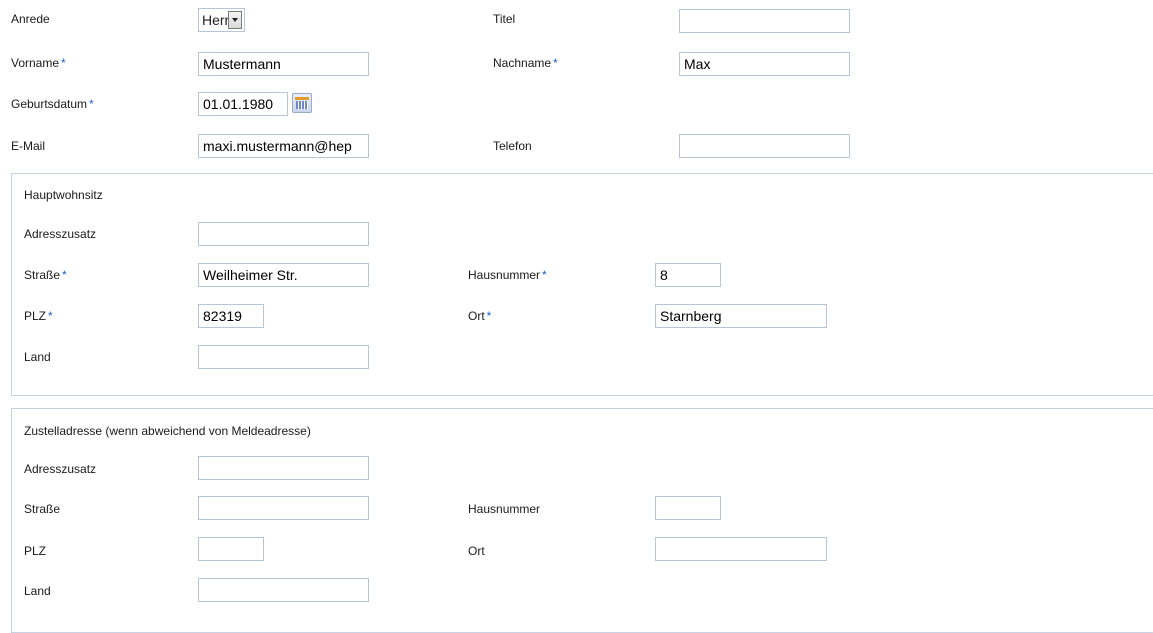  What do you see at coordinates (63, 195) in the screenshot?
I see `hauptwohnsitz-legend: Hauptwohnsitz` at bounding box center [63, 195].